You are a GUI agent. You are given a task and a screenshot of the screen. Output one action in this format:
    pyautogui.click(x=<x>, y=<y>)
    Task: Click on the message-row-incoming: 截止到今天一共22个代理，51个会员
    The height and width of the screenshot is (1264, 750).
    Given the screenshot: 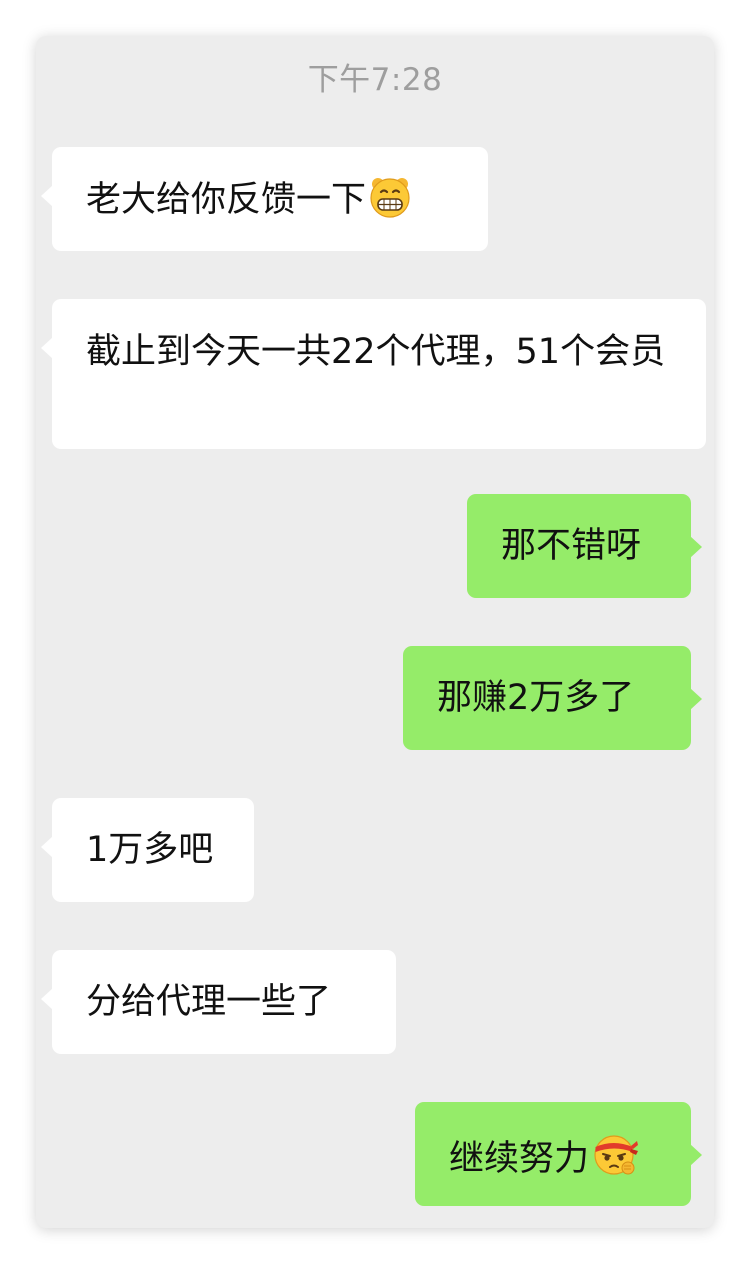 What is the action you would take?
    pyautogui.click(x=373, y=374)
    